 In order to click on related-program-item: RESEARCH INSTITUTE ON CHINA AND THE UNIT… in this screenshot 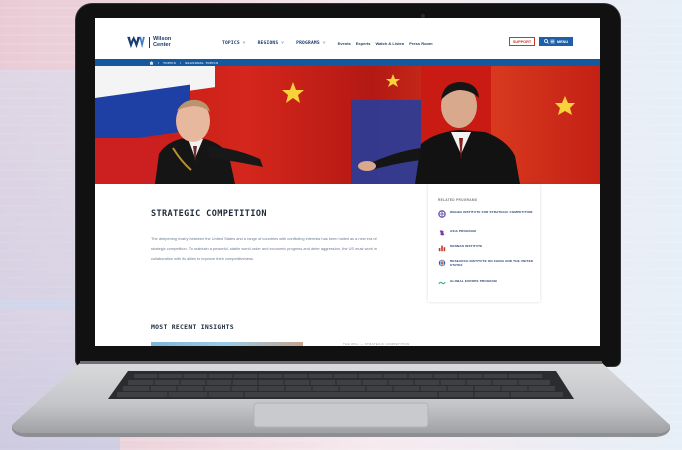, I will do `click(486, 263)`.